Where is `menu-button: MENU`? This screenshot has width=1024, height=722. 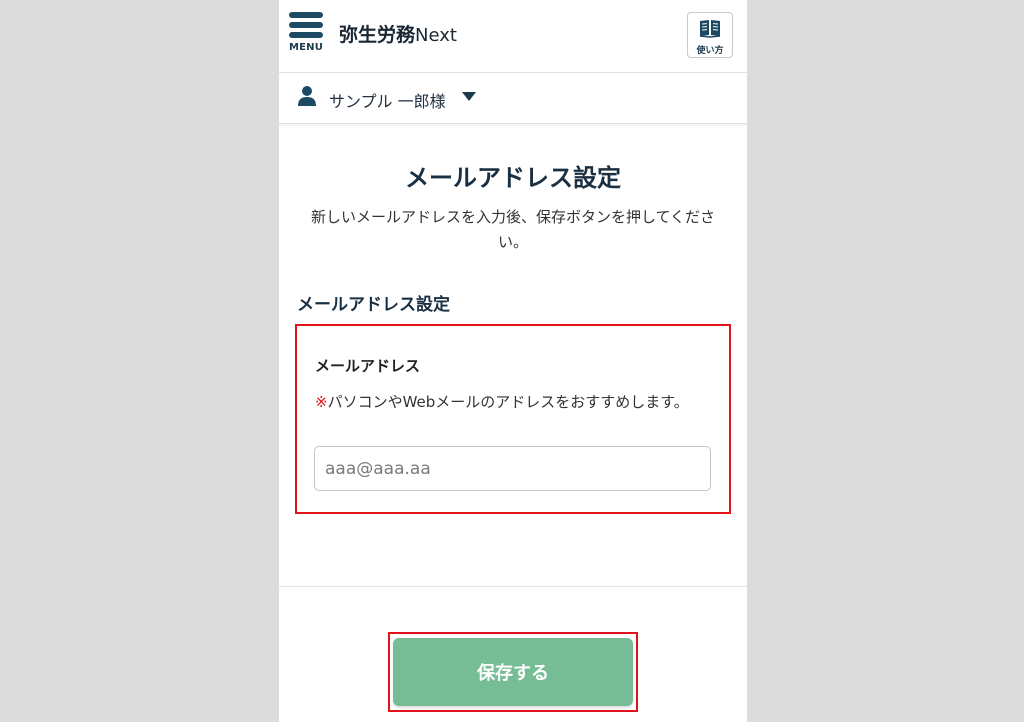 menu-button: MENU is located at coordinates (306, 36).